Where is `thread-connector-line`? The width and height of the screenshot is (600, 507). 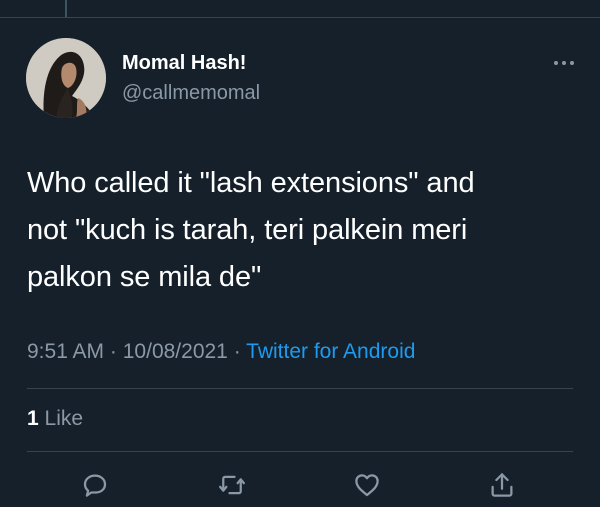 thread-connector-line is located at coordinates (66, 8).